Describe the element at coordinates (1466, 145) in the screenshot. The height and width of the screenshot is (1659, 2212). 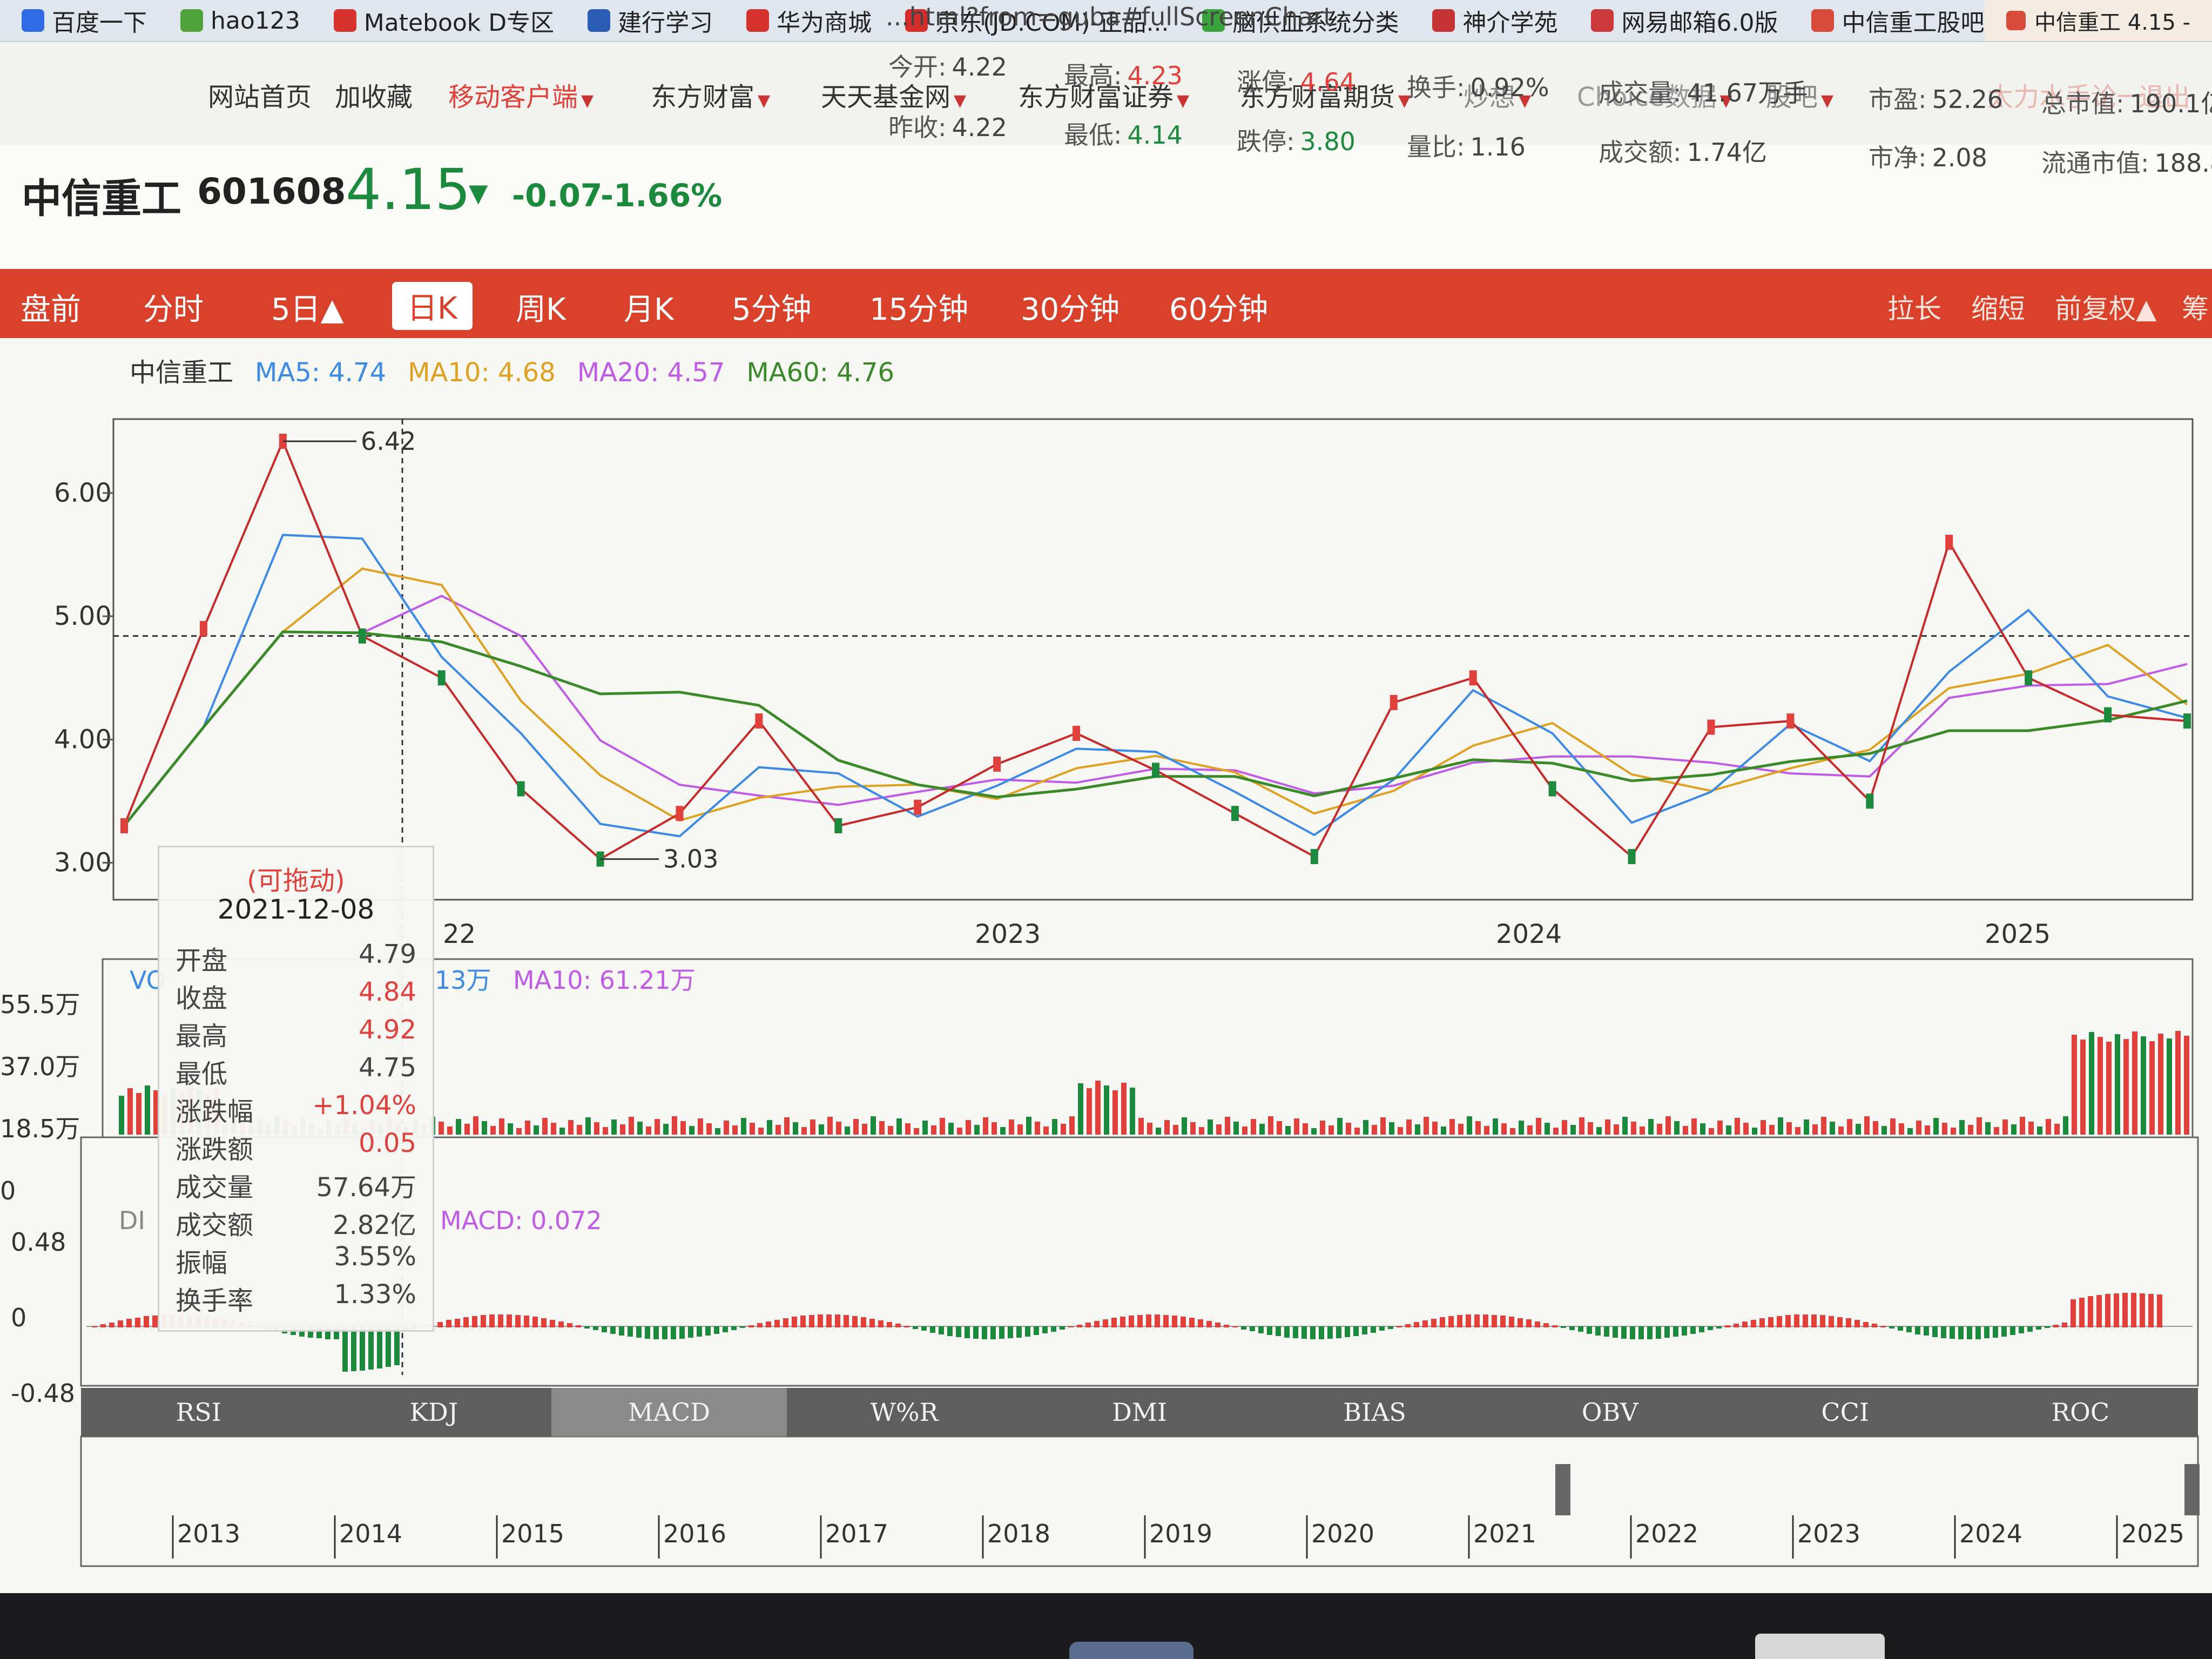
I see `stat-item: 量比: 1.16` at that location.